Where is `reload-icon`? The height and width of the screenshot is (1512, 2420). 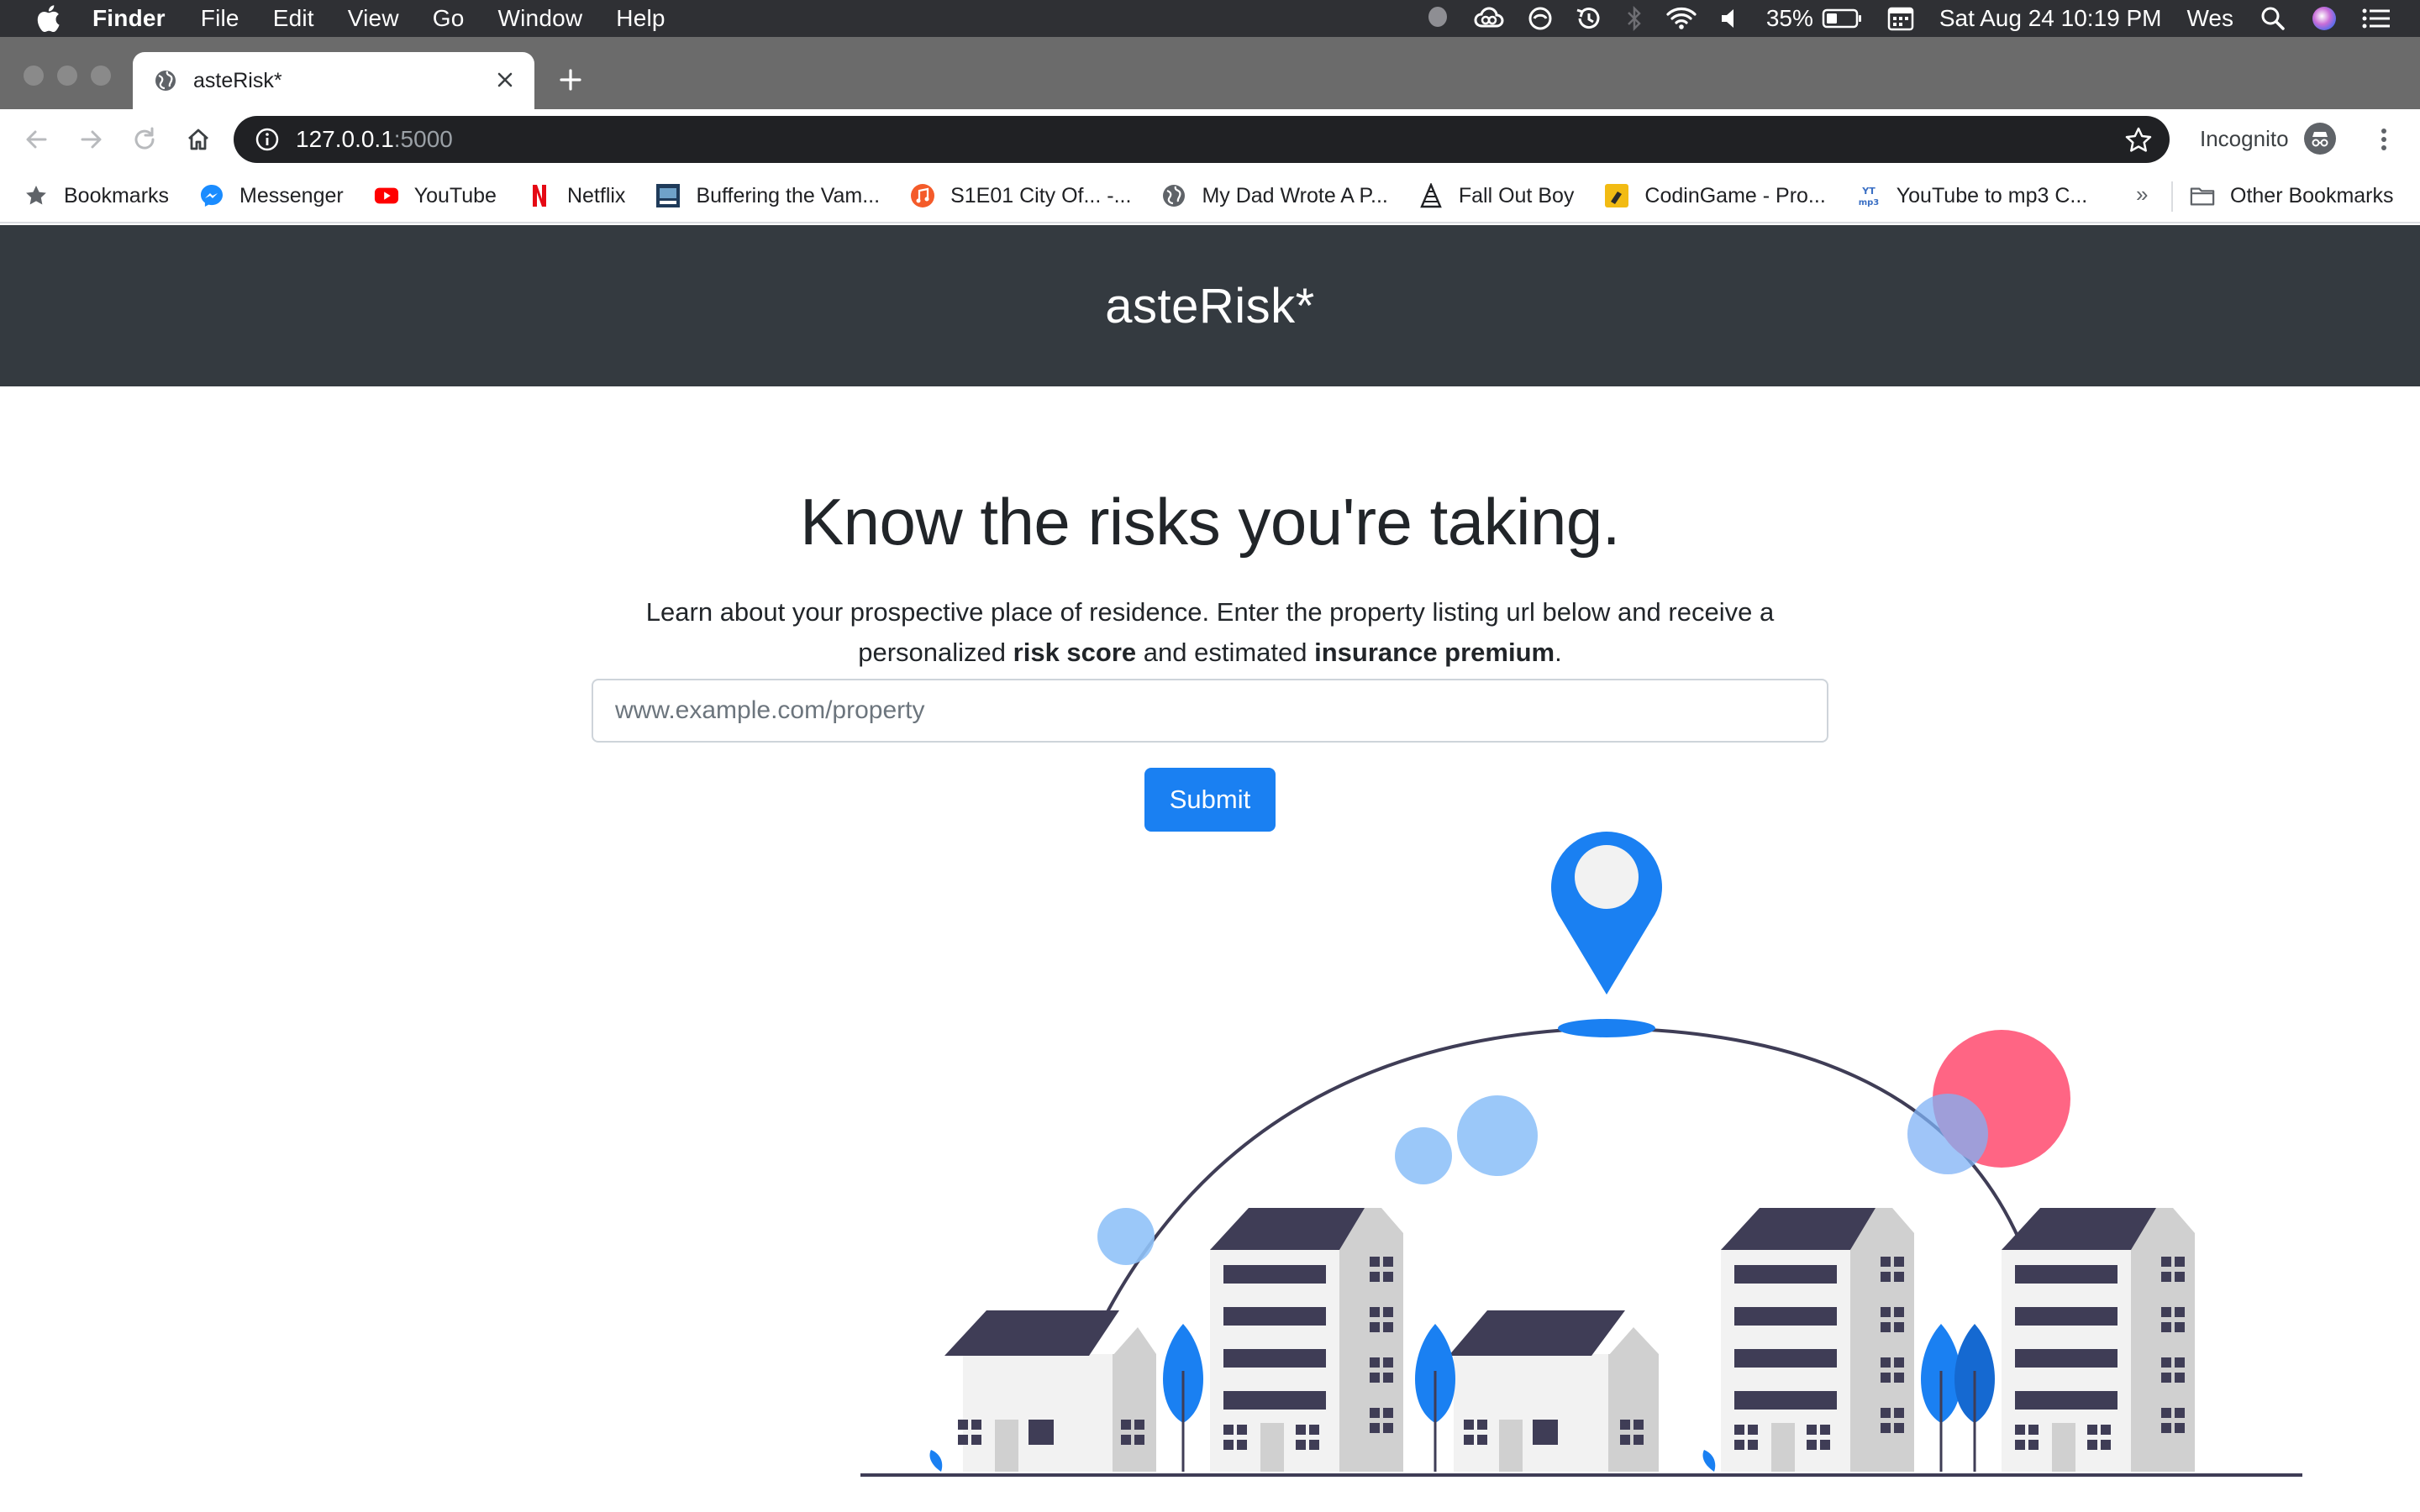
reload-icon is located at coordinates (144, 139).